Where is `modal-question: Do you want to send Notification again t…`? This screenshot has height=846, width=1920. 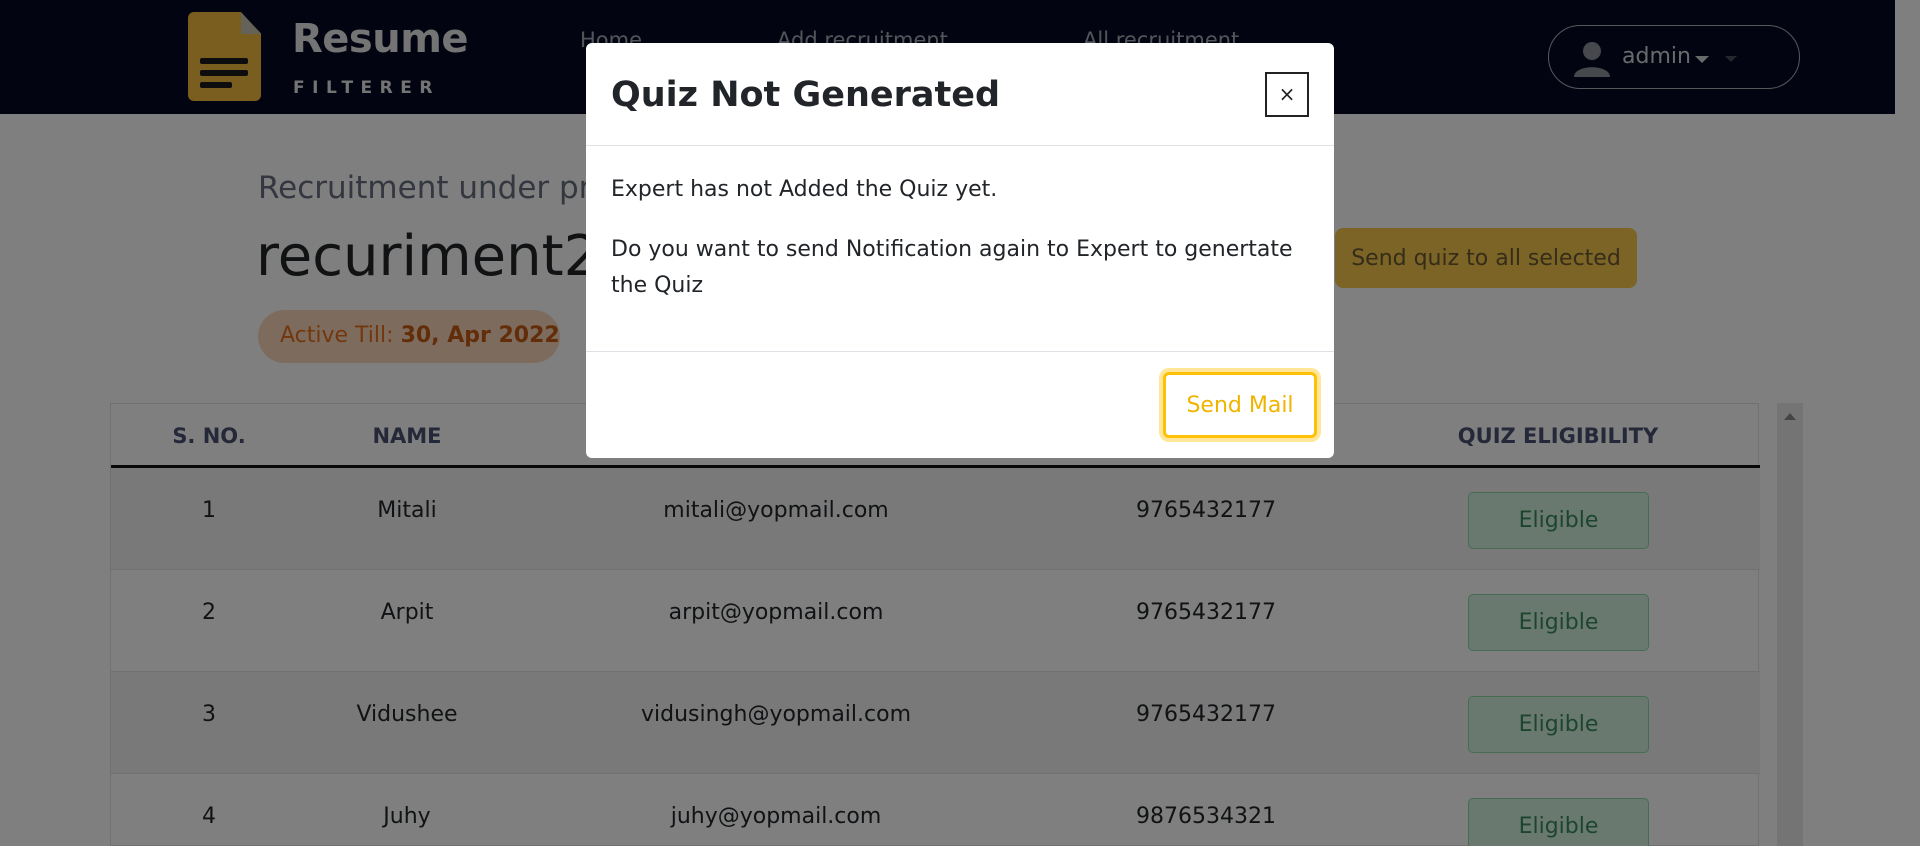
modal-question: Do you want to send Notification again t… is located at coordinates (952, 267).